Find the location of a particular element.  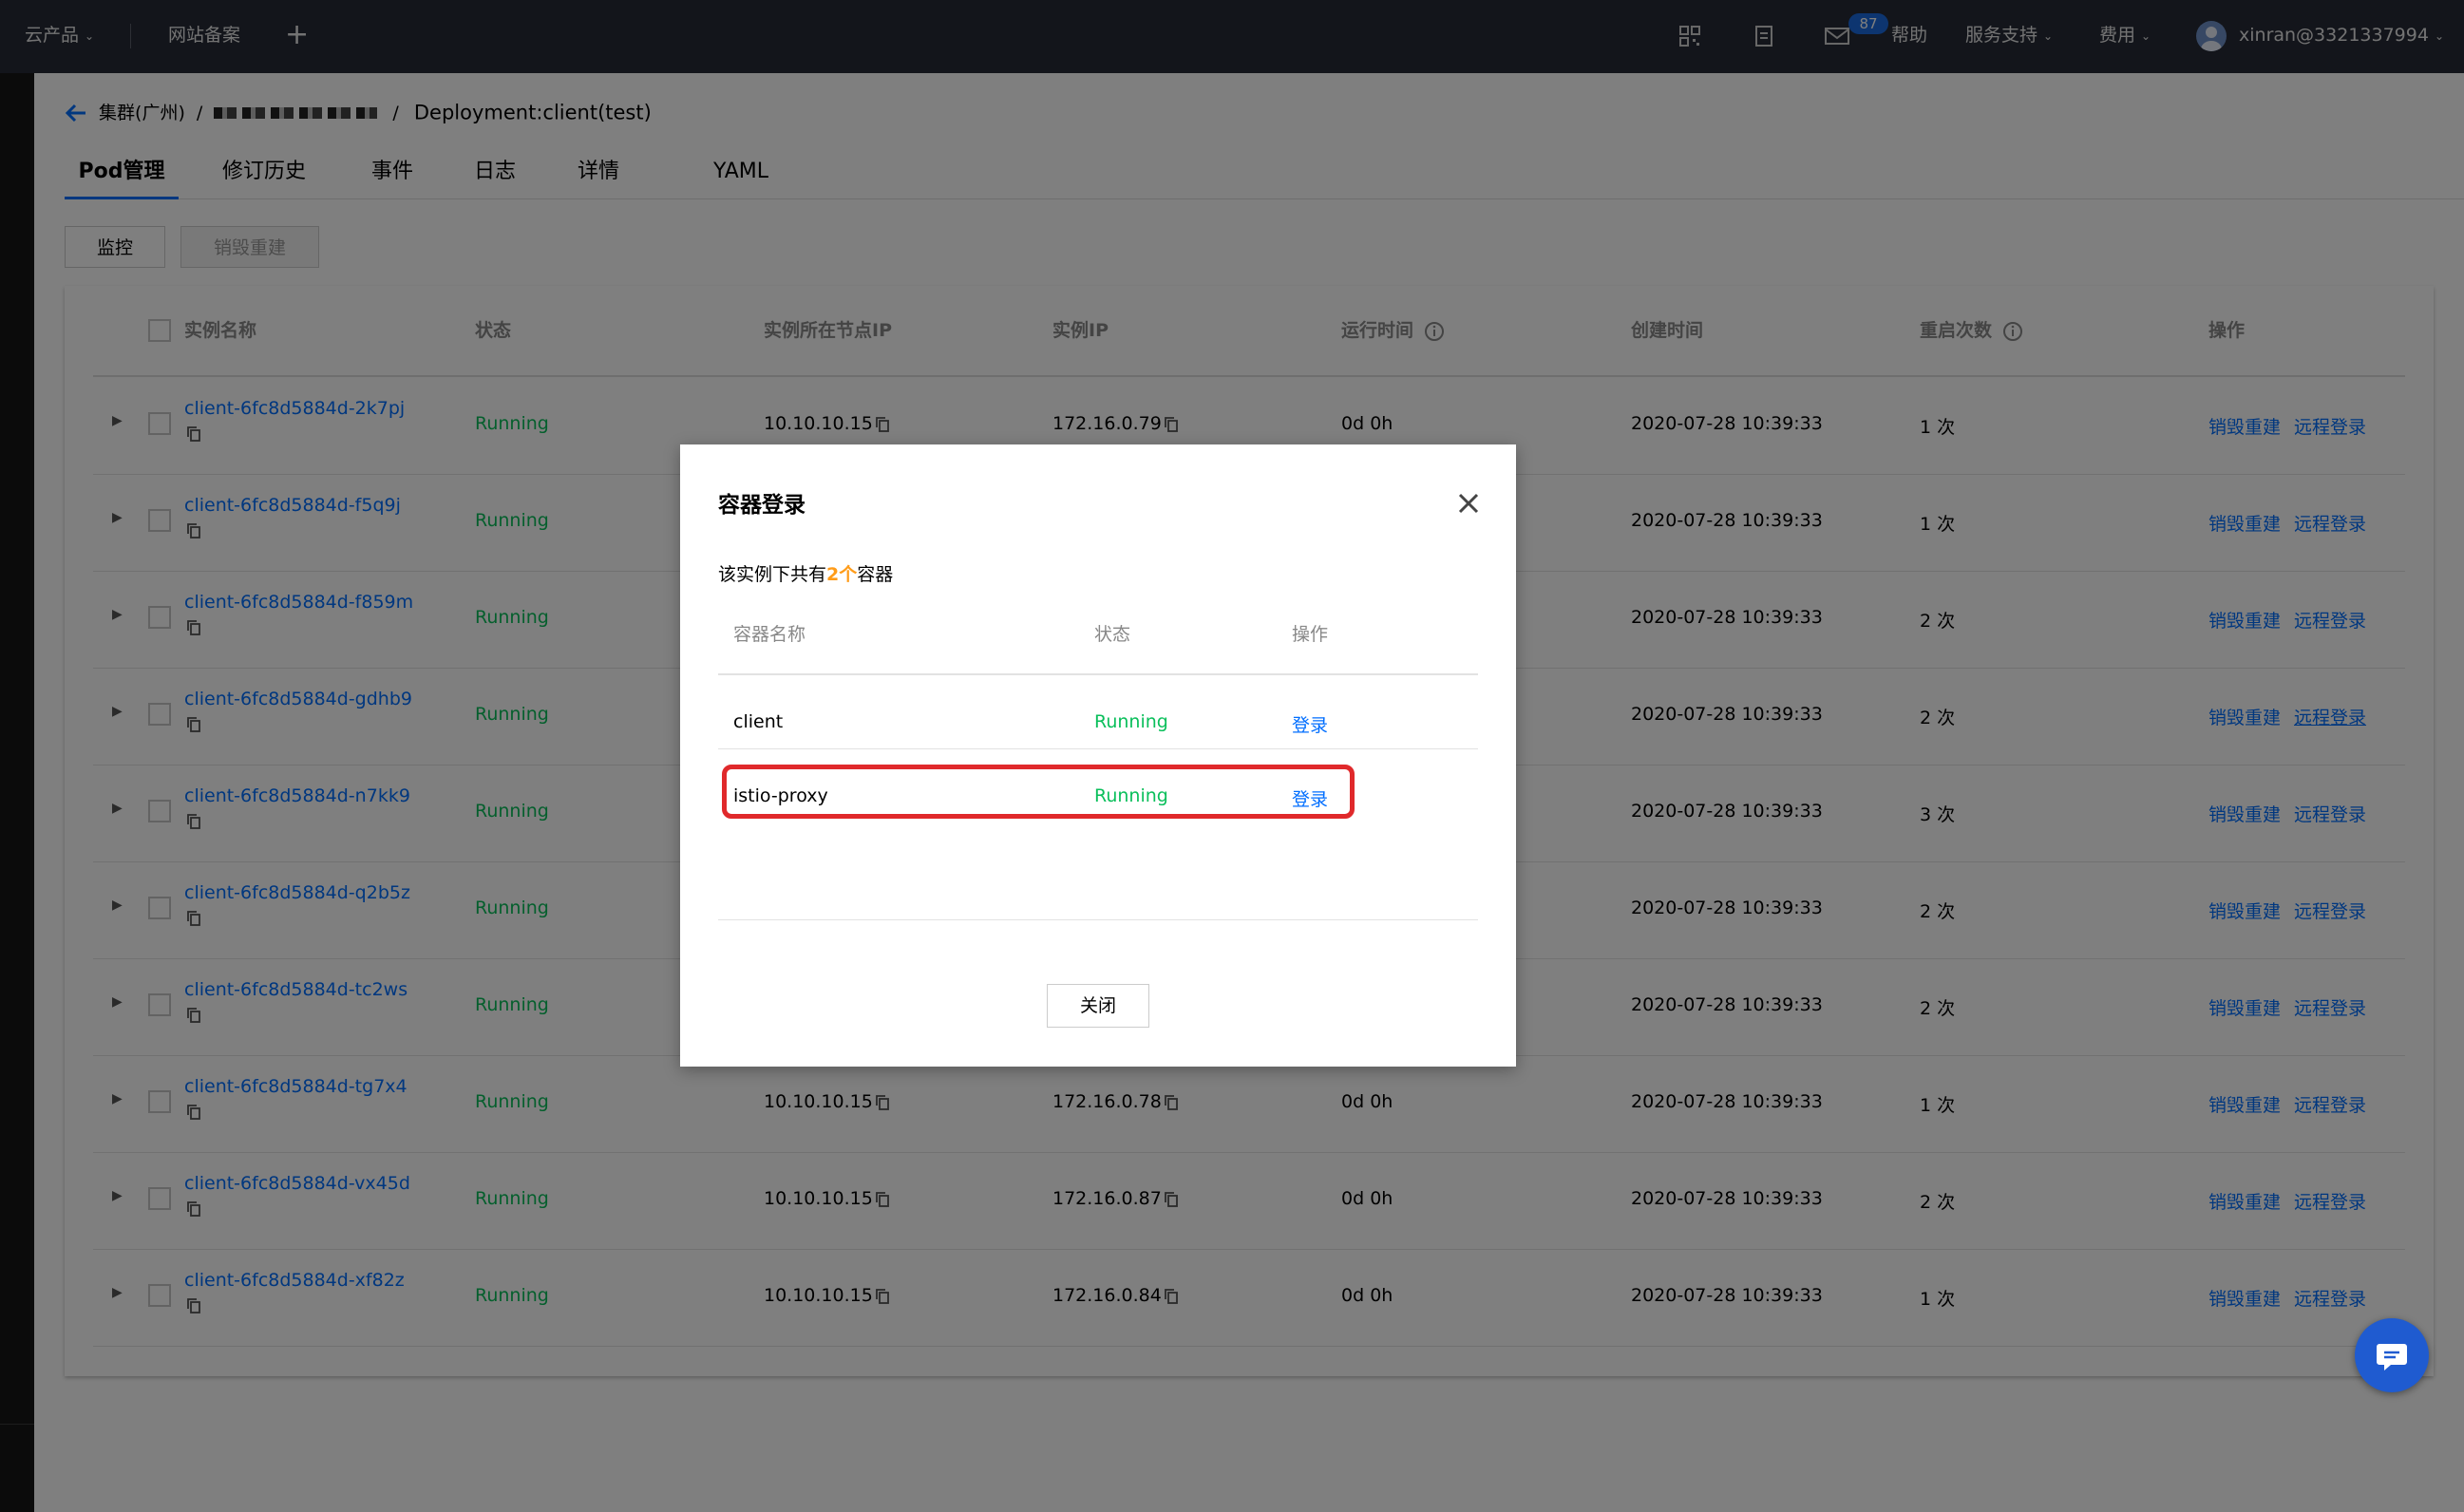

dialog-title: 容器登录 is located at coordinates (762, 506).